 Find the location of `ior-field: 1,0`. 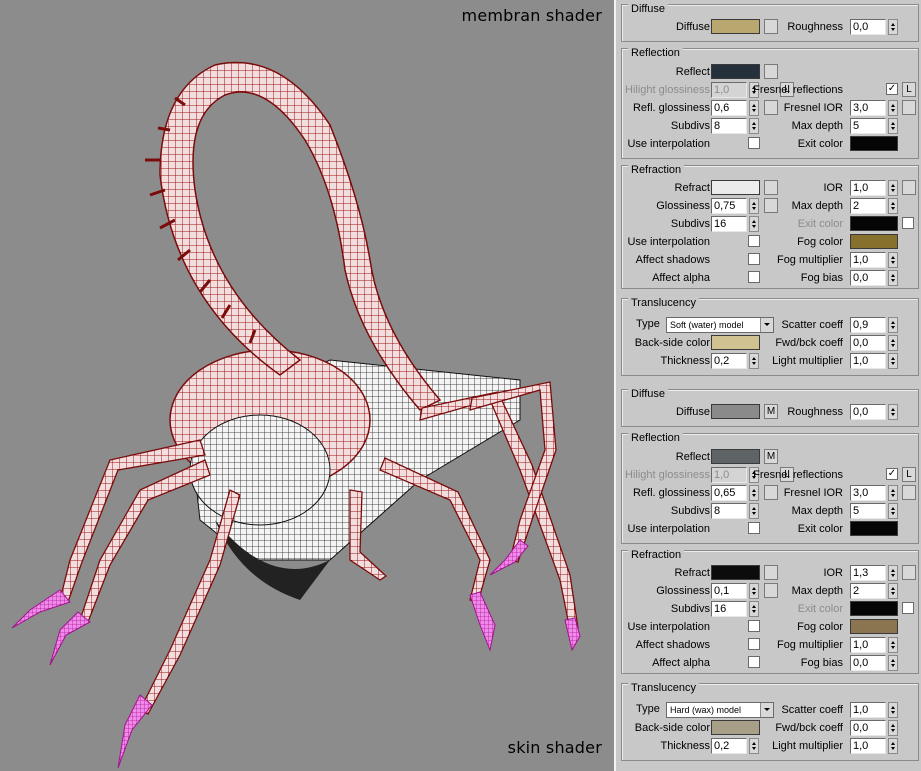

ior-field: 1,0 is located at coordinates (868, 188).